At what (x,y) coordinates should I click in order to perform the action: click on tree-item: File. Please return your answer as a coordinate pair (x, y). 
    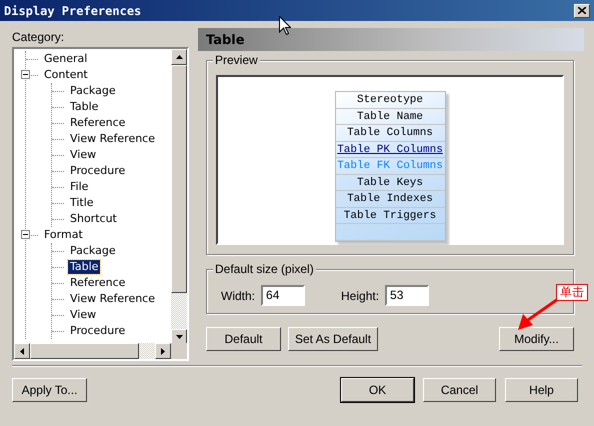
    Looking at the image, I should click on (79, 187).